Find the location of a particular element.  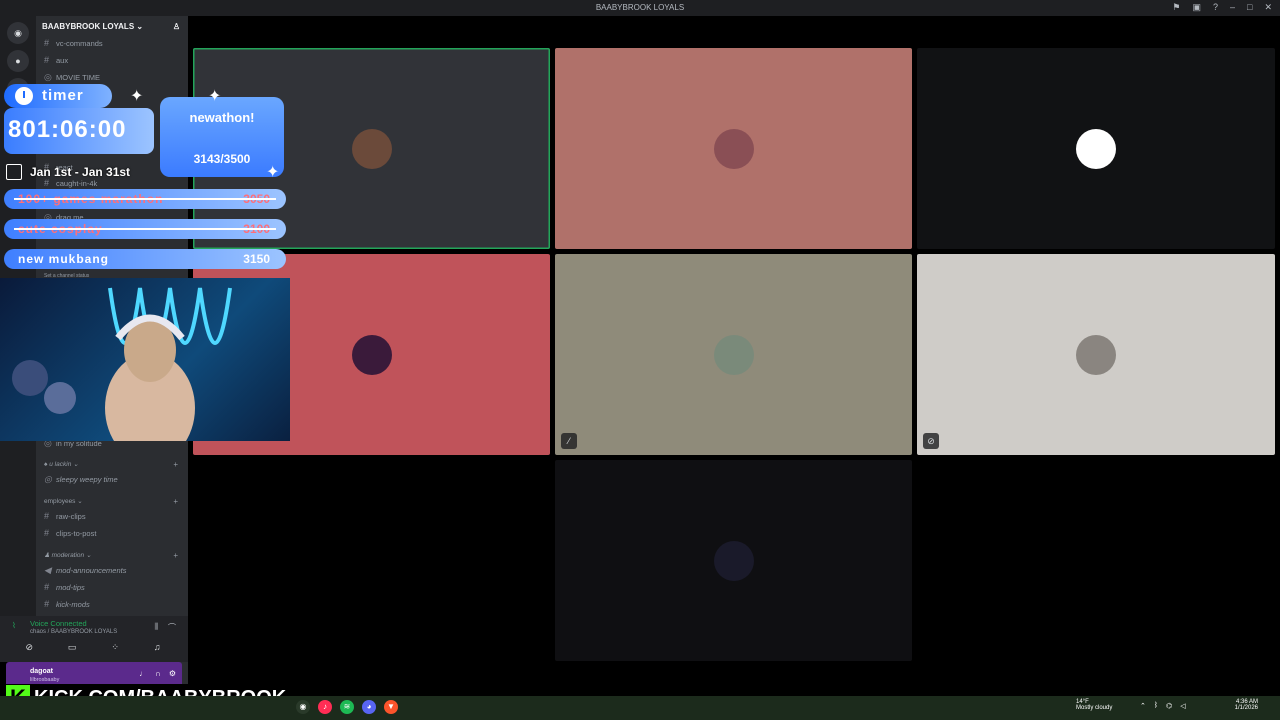

timer-header: timer is located at coordinates (58, 96).